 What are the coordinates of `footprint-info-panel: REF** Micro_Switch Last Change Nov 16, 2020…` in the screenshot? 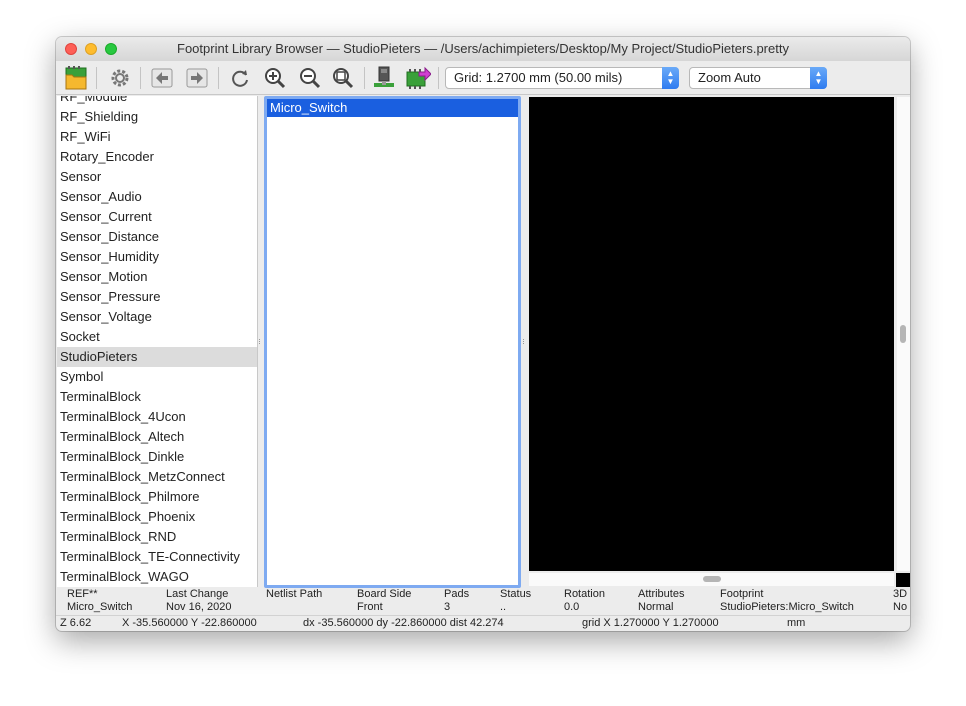 It's located at (483, 601).